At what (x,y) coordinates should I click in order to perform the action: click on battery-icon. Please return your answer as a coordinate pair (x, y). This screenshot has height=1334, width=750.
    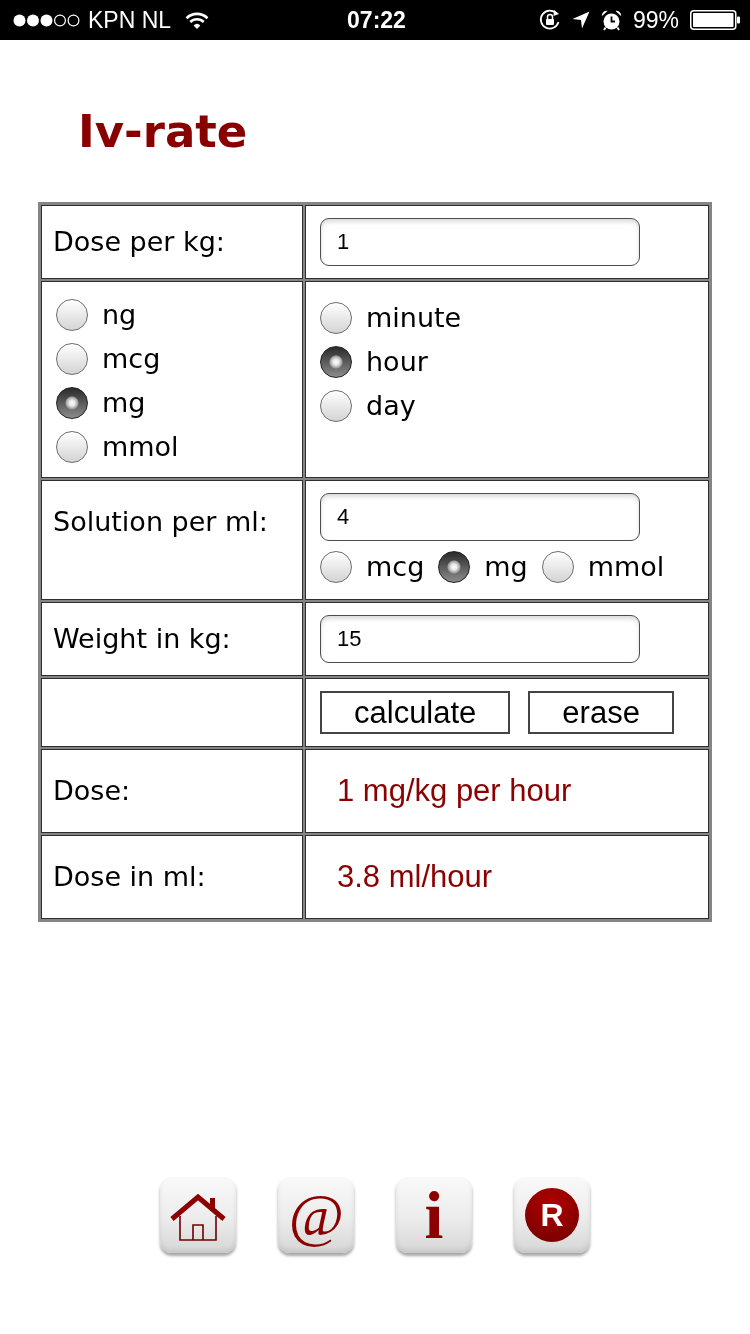
    Looking at the image, I should click on (715, 20).